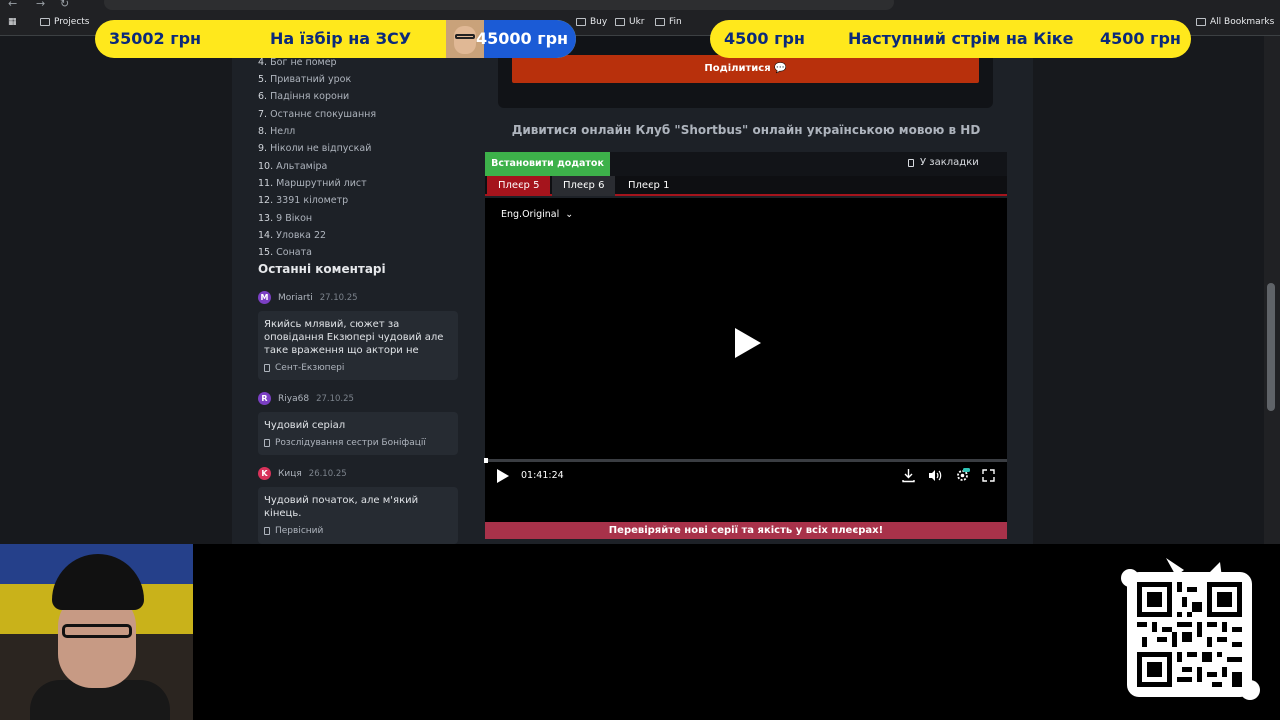 This screenshot has width=1280, height=720. I want to click on install-app-button: Встановити додаток, so click(547, 164).